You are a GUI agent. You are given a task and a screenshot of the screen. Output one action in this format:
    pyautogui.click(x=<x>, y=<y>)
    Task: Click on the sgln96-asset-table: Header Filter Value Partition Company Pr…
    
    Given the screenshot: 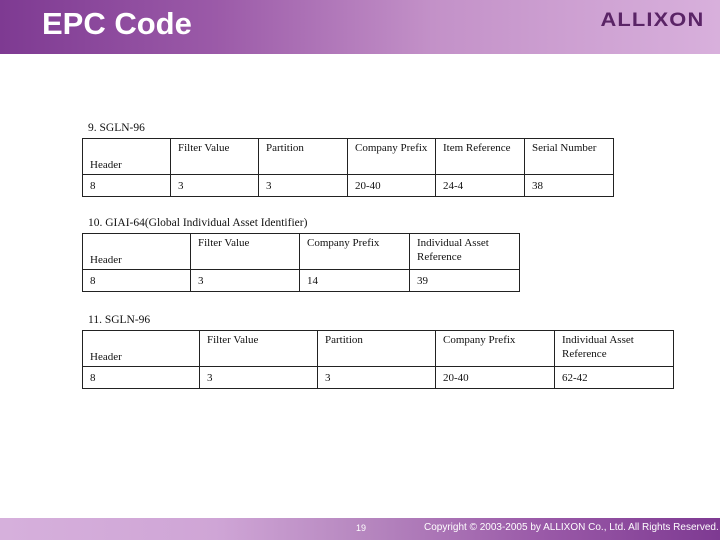 What is the action you would take?
    pyautogui.click(x=378, y=359)
    